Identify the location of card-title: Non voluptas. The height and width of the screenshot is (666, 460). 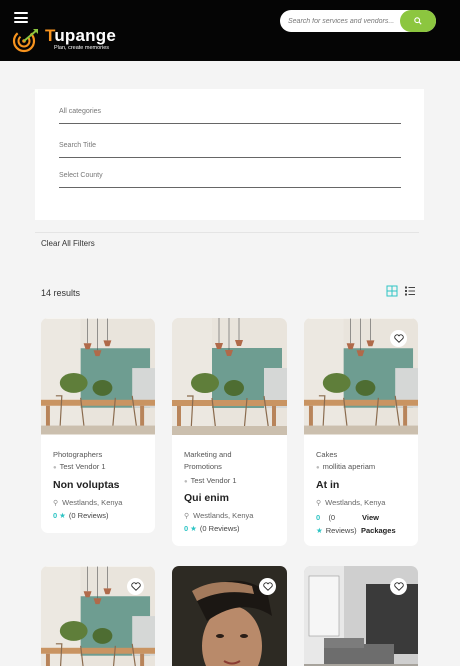
(86, 485).